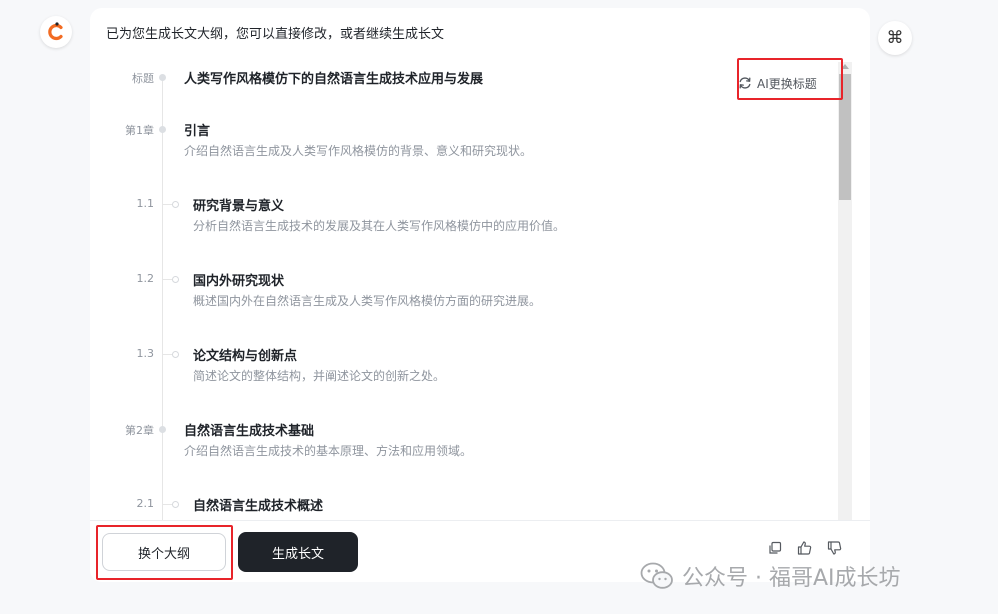  I want to click on outline-row-description: 介绍自然语言生成技术的基本原理、方法和应用领域。, so click(328, 450).